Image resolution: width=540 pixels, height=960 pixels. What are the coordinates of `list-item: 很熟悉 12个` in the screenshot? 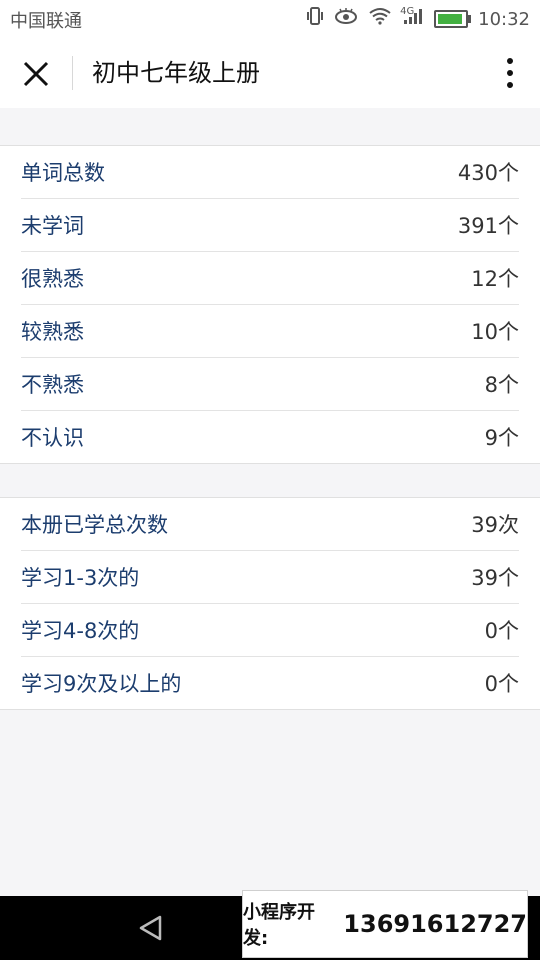 It's located at (270, 278).